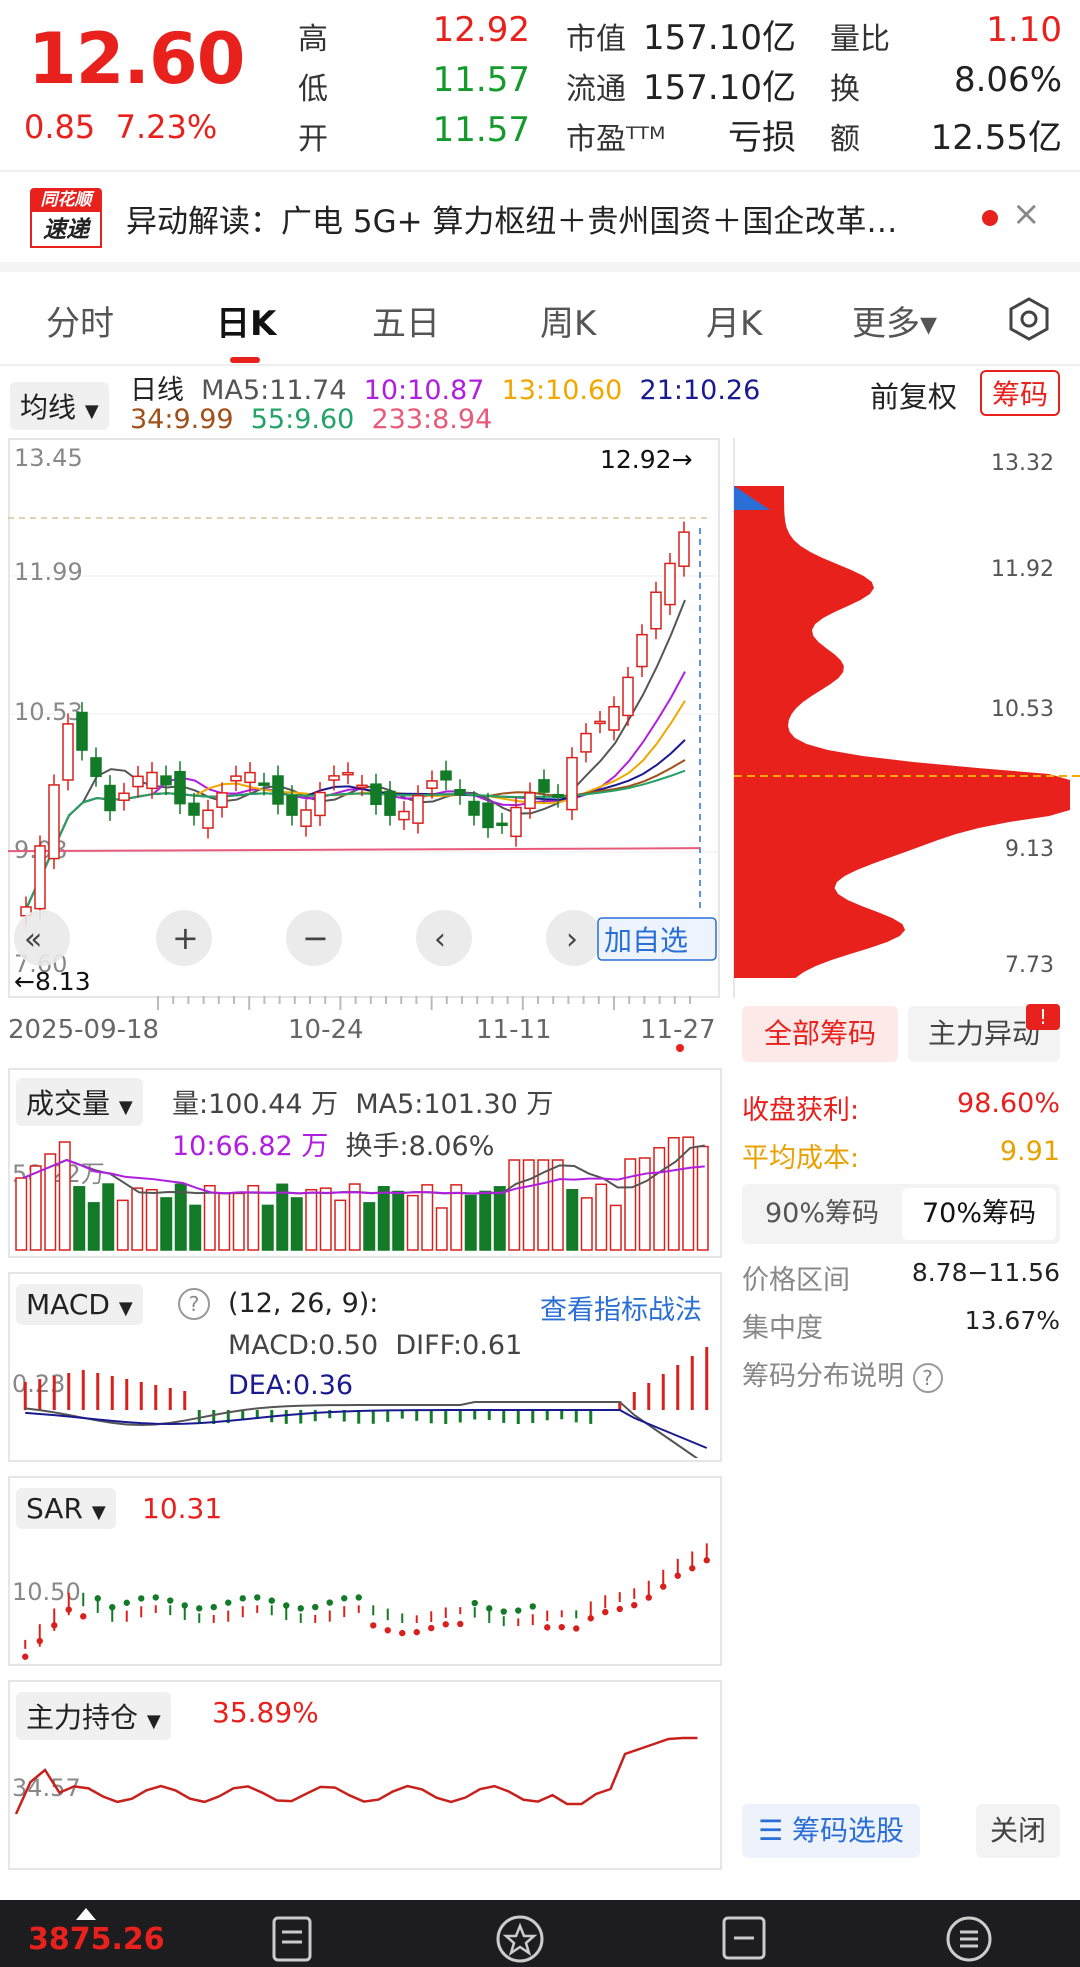 This screenshot has height=1967, width=1080. I want to click on zoom-out-icon: −, so click(315, 938).